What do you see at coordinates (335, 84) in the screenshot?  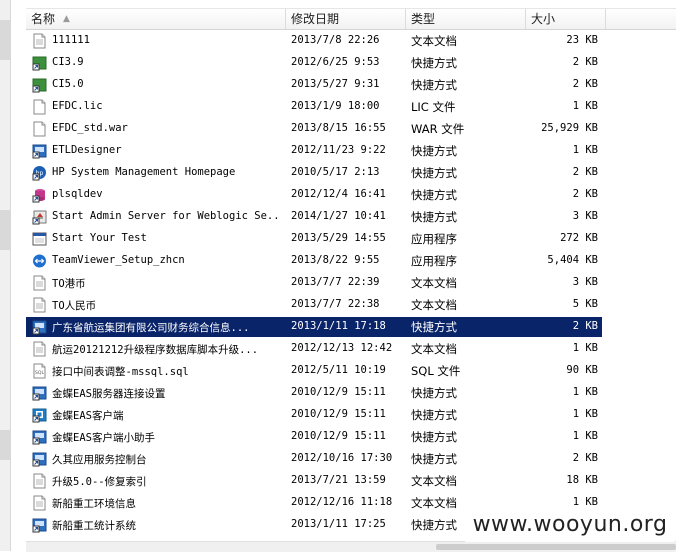 I see `file-modified-date: 2013/5/27 9:31` at bounding box center [335, 84].